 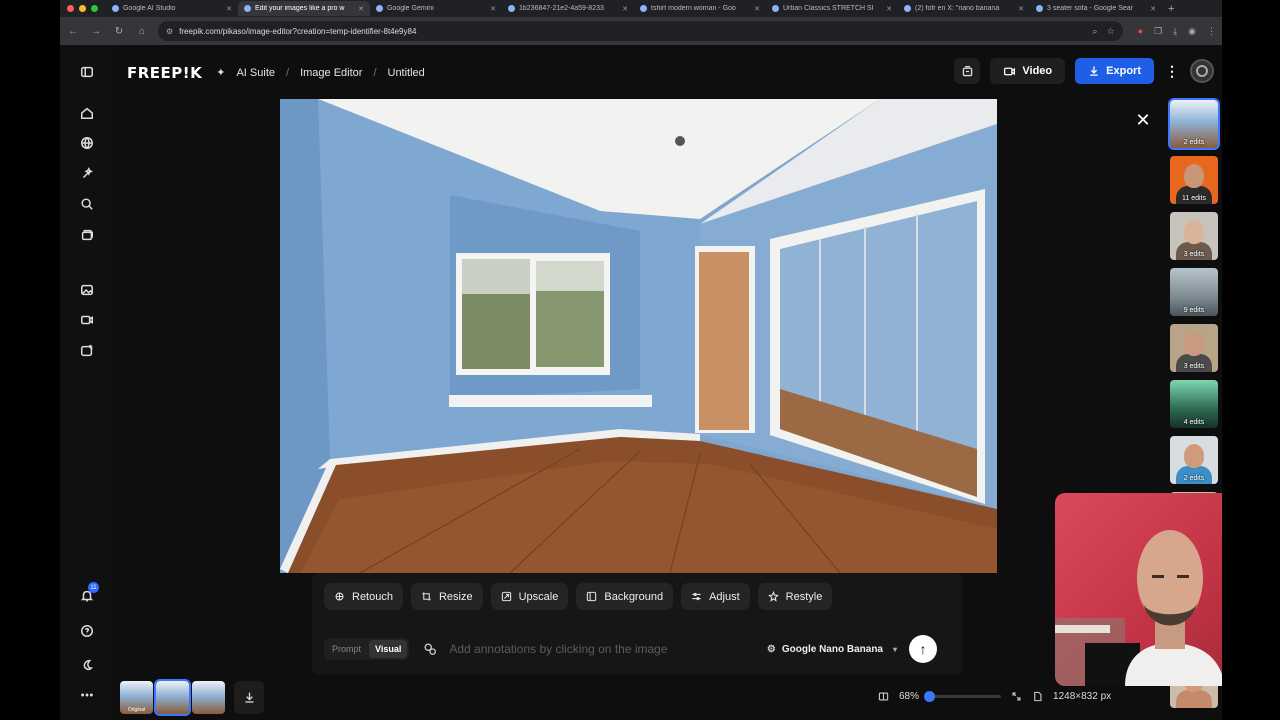 What do you see at coordinates (87, 235) in the screenshot?
I see `folder-icon` at bounding box center [87, 235].